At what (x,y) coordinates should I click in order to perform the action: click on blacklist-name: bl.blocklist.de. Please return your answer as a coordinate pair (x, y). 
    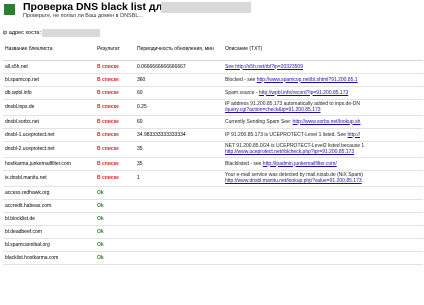
    Looking at the image, I should click on (49, 219).